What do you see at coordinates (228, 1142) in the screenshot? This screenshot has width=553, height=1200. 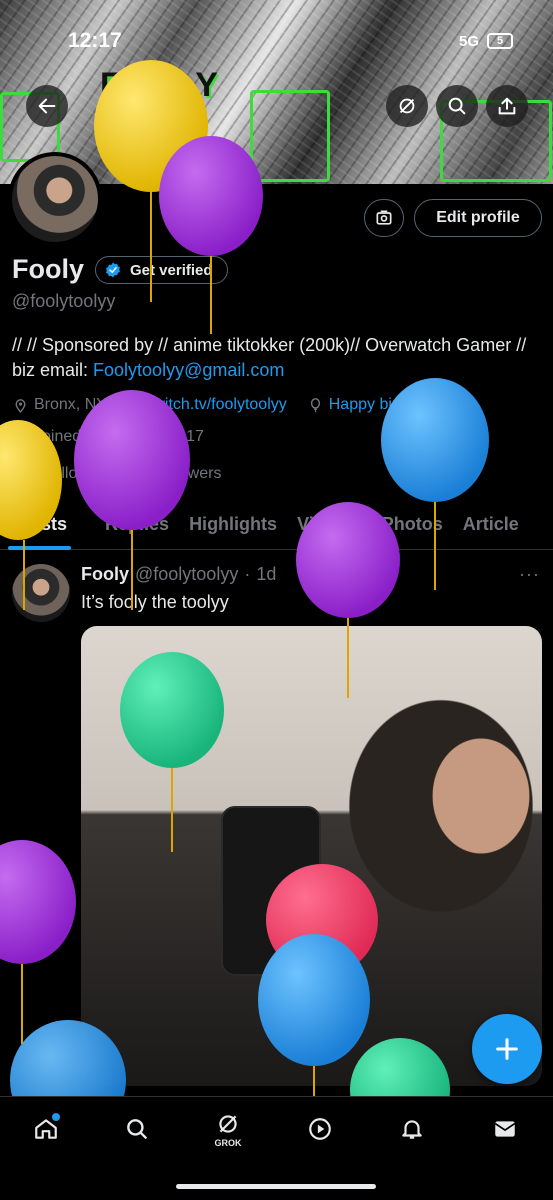 I see `grok-label: GROK` at bounding box center [228, 1142].